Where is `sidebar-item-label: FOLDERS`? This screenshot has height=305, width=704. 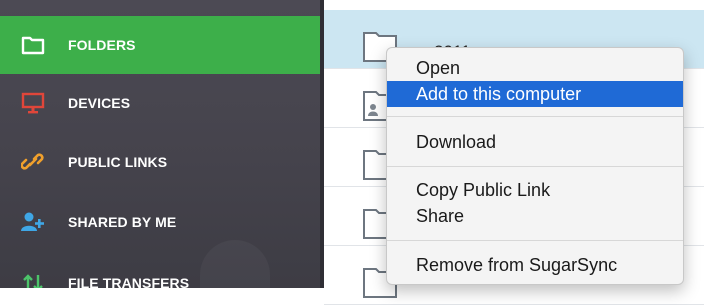 sidebar-item-label: FOLDERS is located at coordinates (102, 45).